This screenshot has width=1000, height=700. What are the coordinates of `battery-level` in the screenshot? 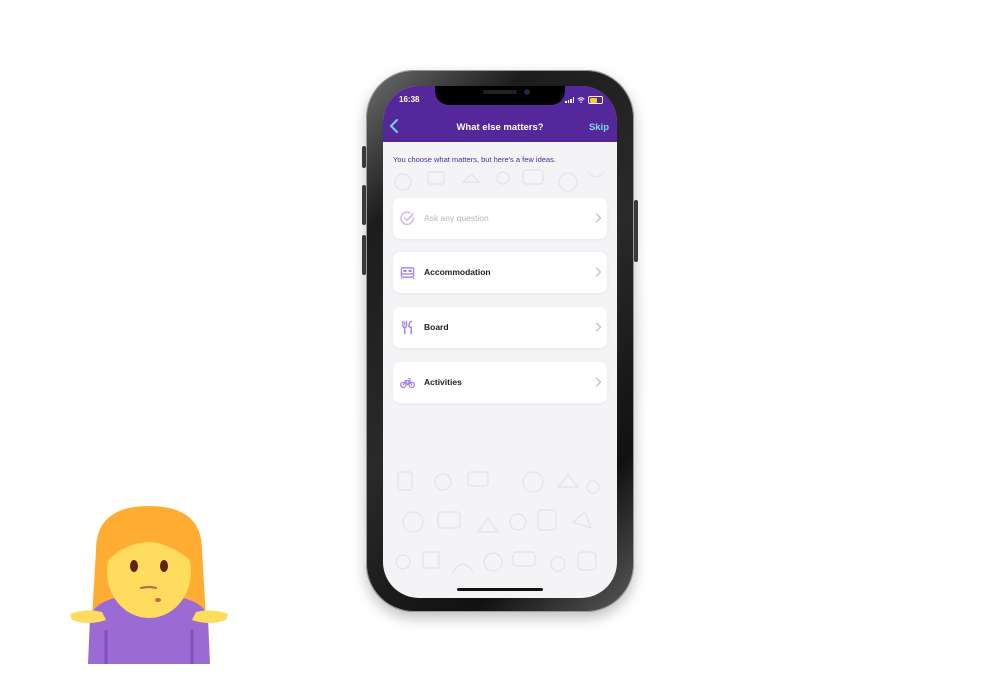 It's located at (593, 100).